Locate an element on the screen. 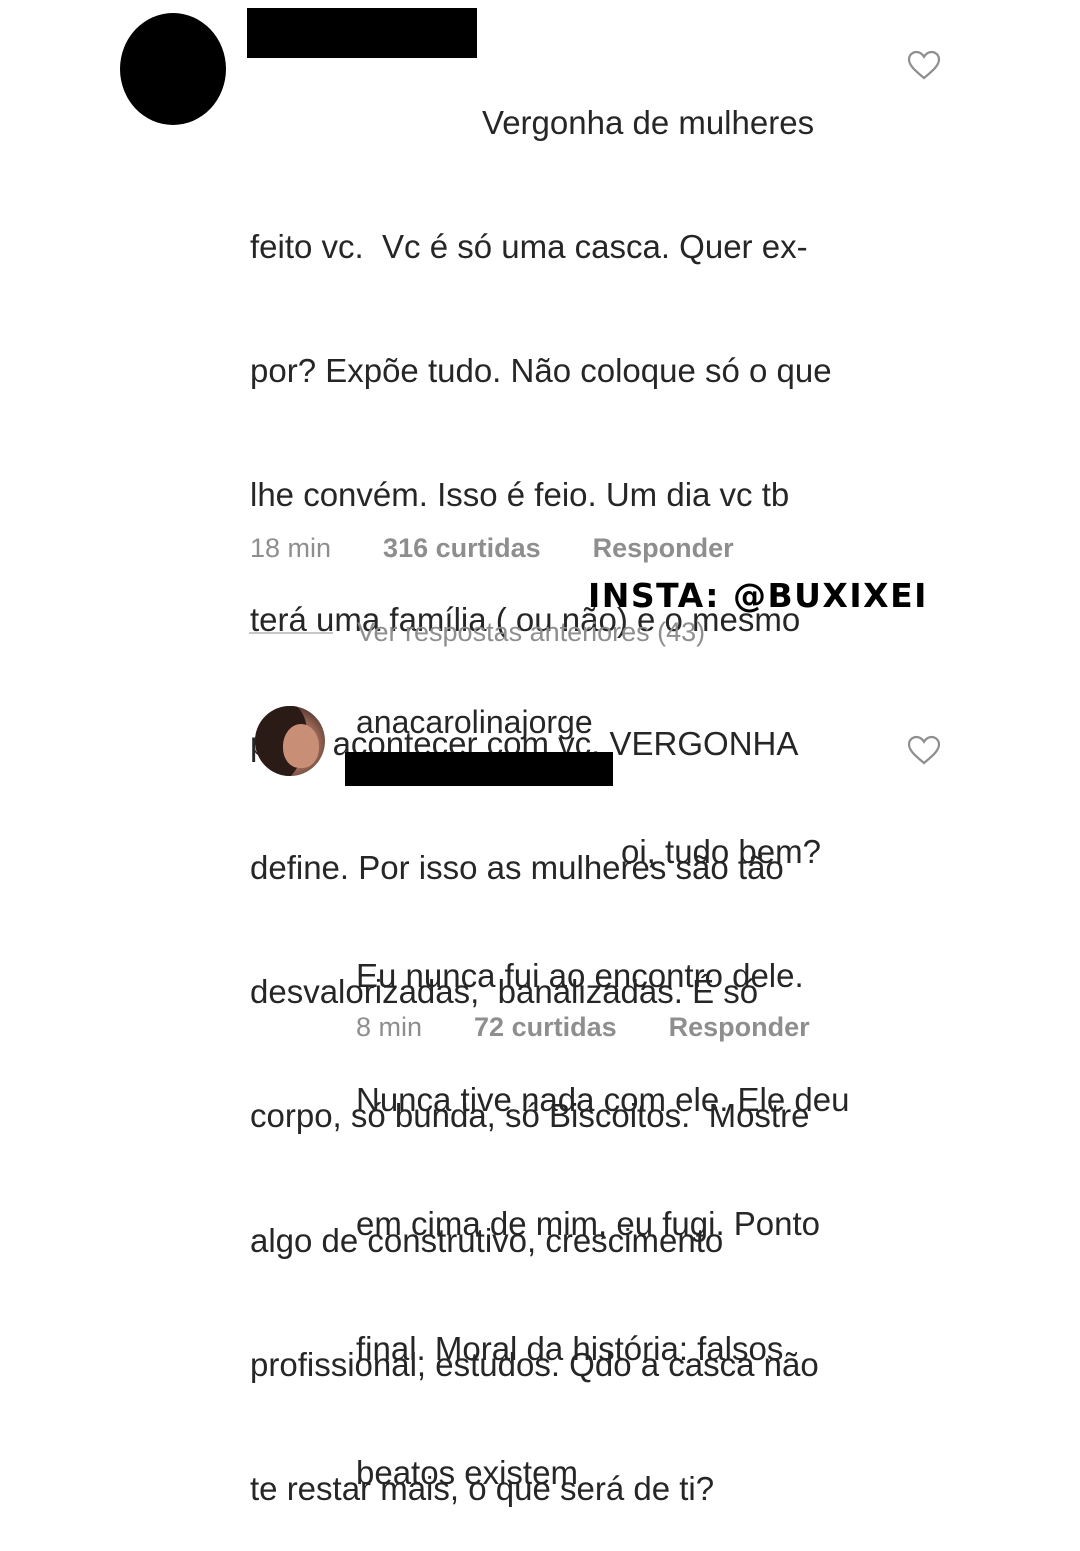 This screenshot has width=1080, height=1551. comment-1-meta: 18 min 316 curtidas Responder is located at coordinates (492, 548).